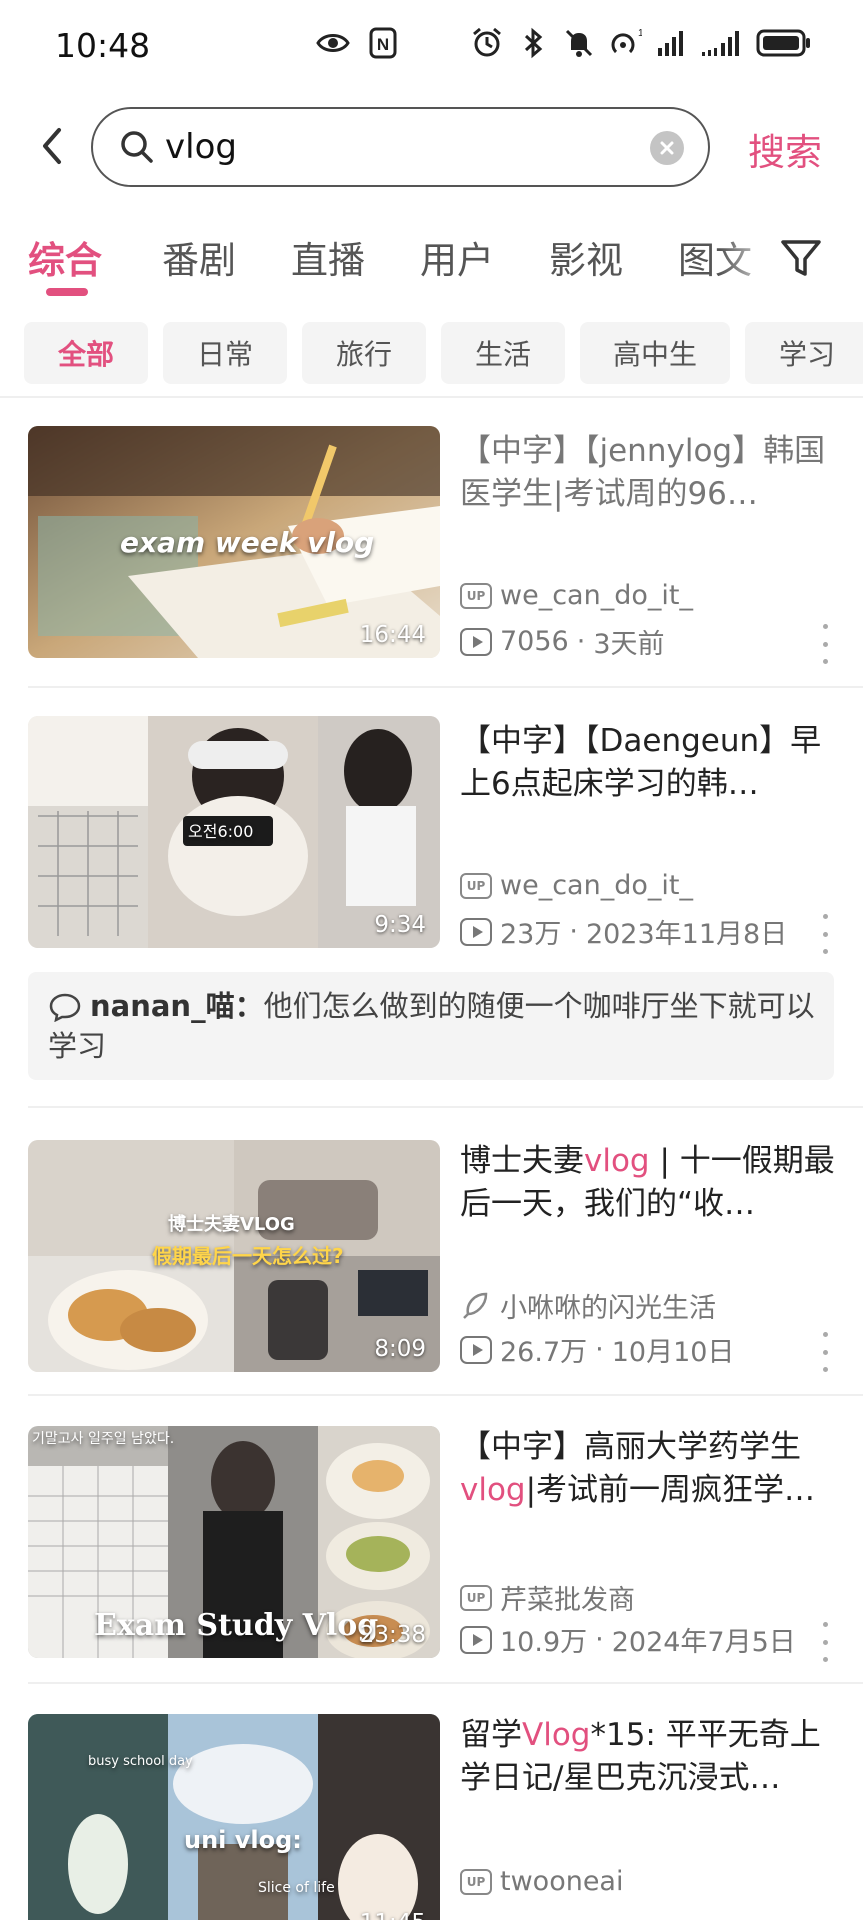 This screenshot has height=1920, width=863. Describe the element at coordinates (801, 257) in the screenshot. I see `filter-icon` at that location.